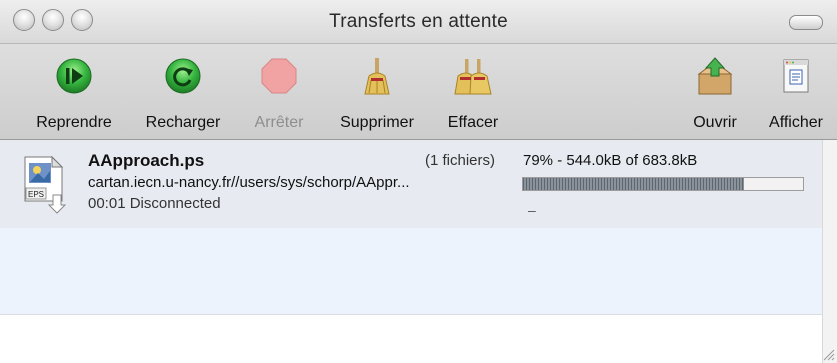  I want to click on reload-label: Recharger, so click(183, 122).